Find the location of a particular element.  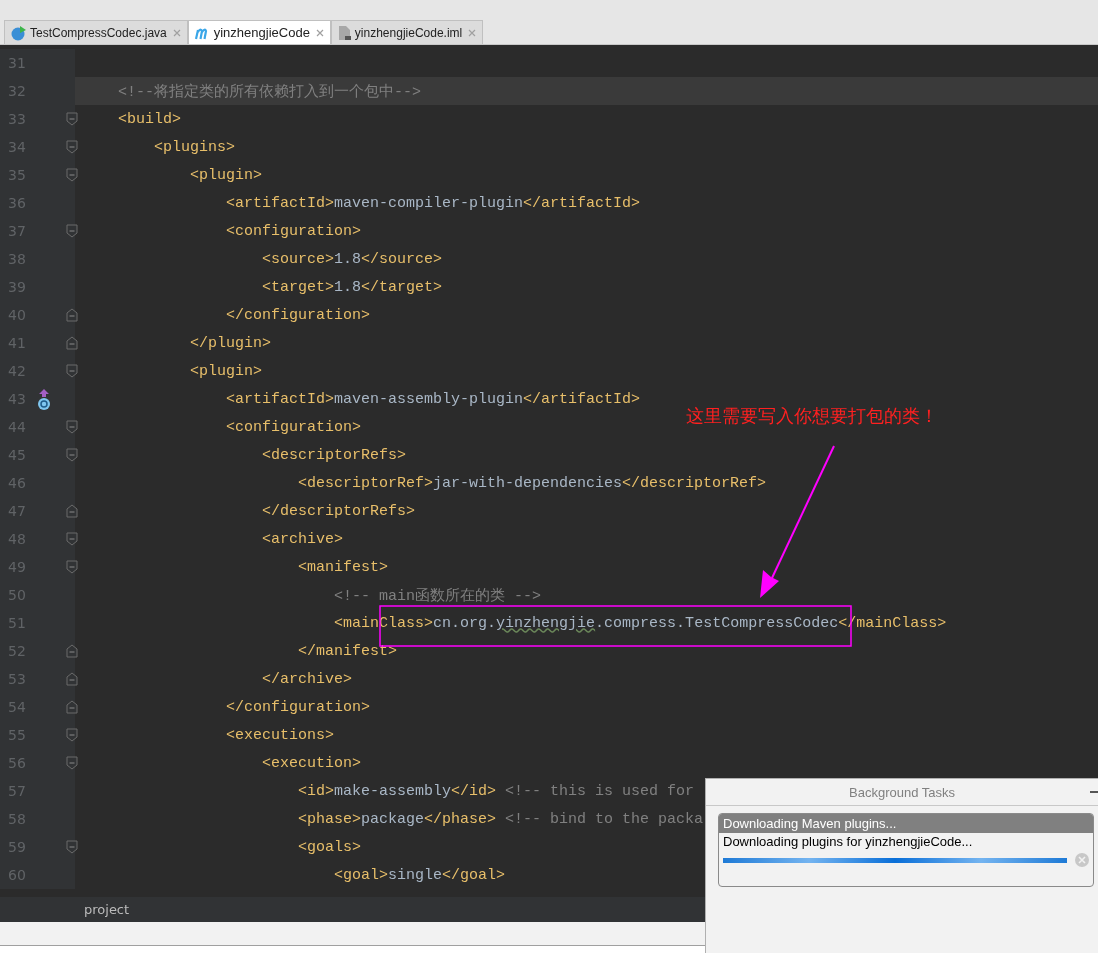

code-line: <descriptorRefs> is located at coordinates (334, 455).